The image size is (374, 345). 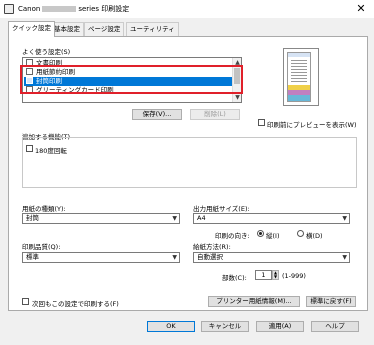 I want to click on media-type-label: 用紙の種類(Y):, so click(x=44, y=209).